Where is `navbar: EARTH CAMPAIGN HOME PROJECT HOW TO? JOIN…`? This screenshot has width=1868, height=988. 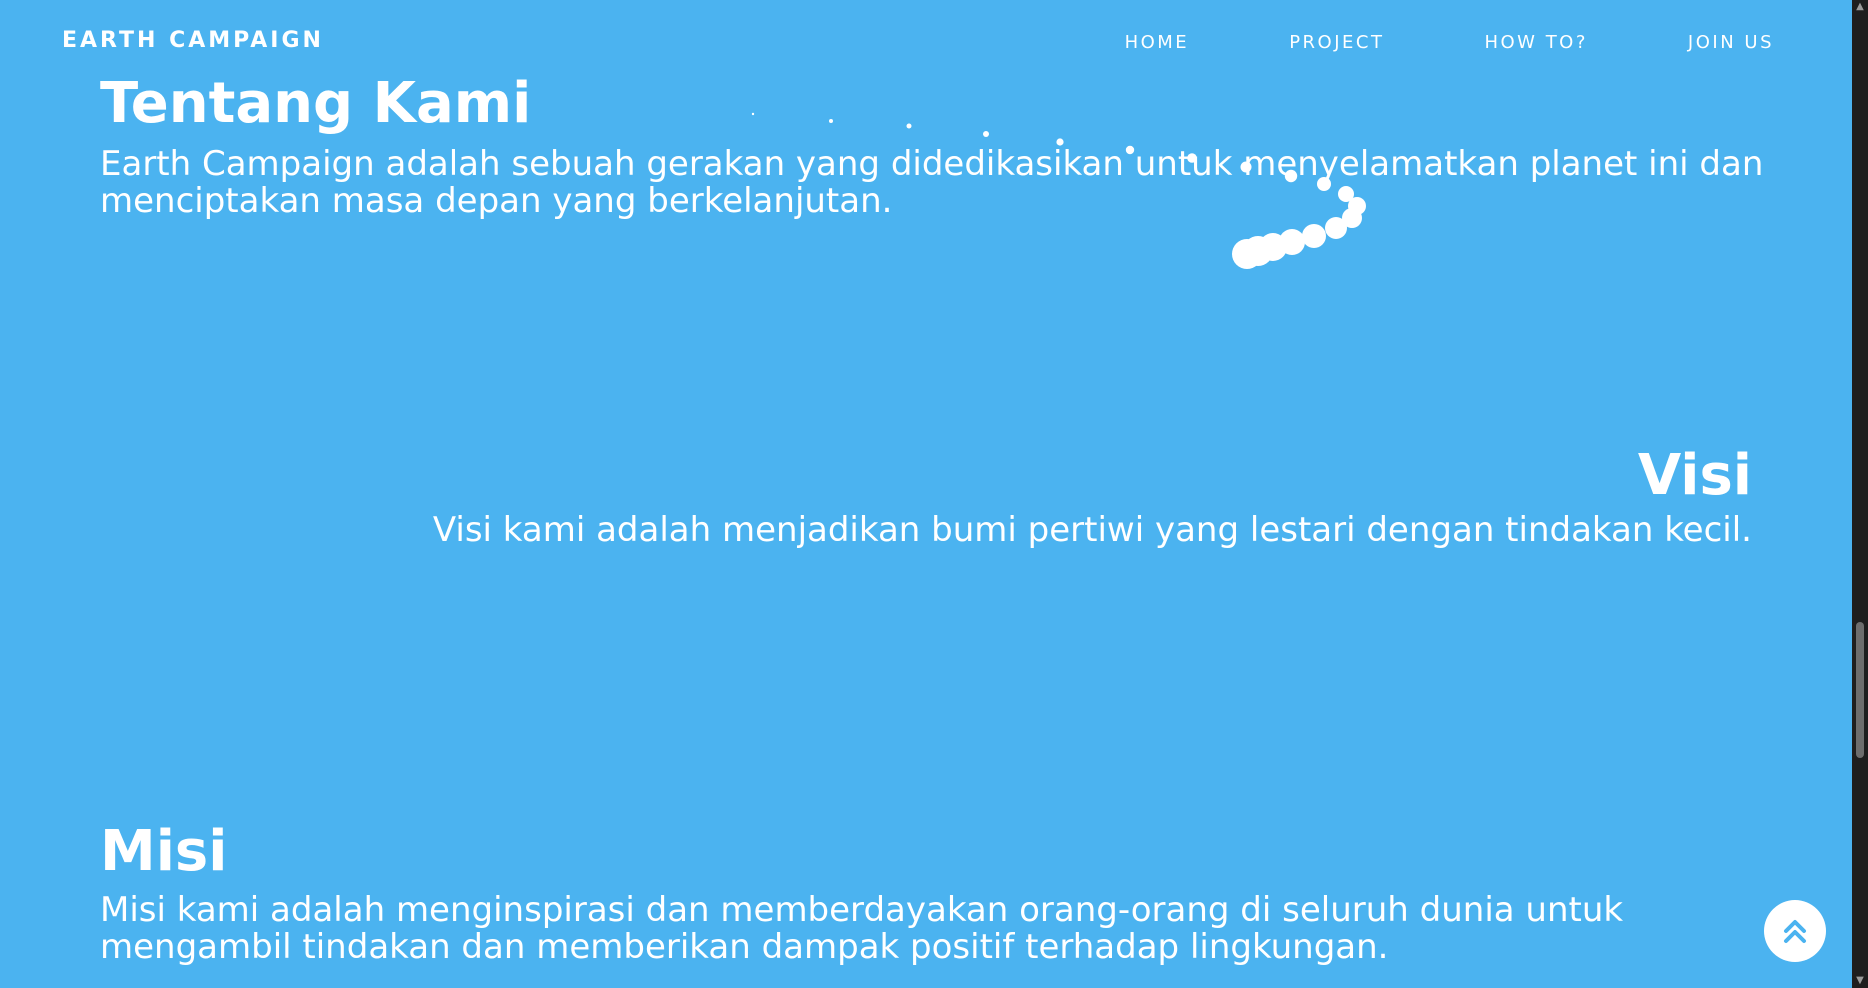
navbar: EARTH CAMPAIGN HOME PROJECT HOW TO? JOIN… is located at coordinates (926, 40).